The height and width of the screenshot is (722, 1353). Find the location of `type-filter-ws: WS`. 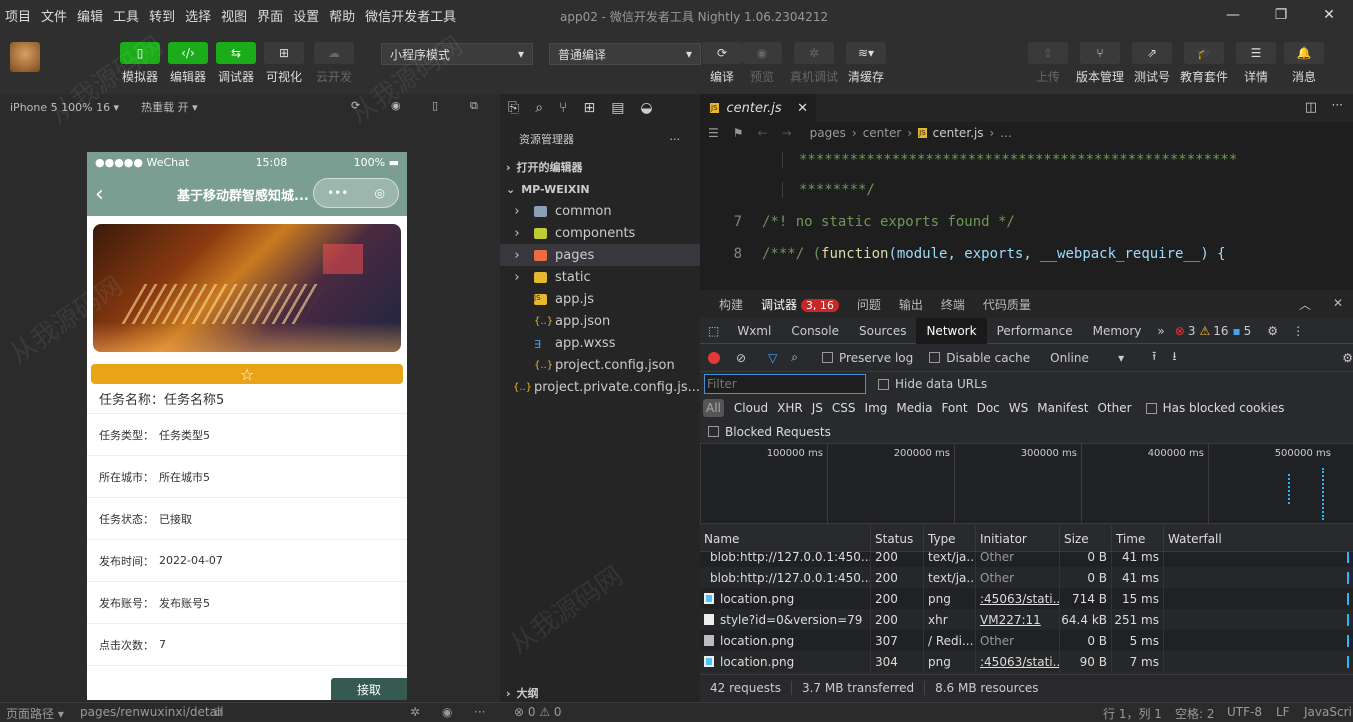

type-filter-ws: WS is located at coordinates (1018, 408).